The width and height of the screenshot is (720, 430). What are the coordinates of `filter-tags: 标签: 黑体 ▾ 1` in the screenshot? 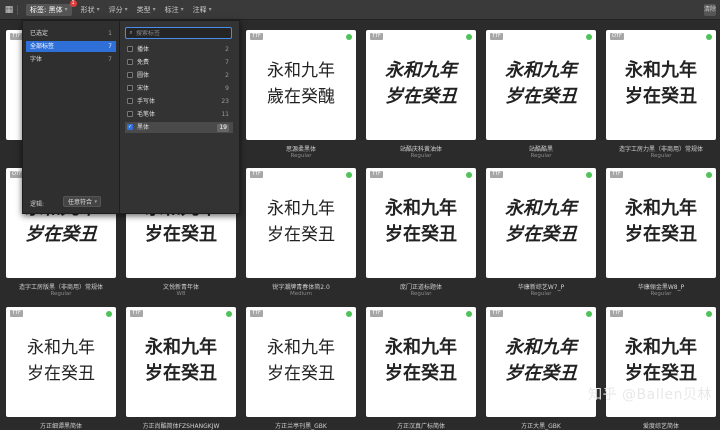 It's located at (51, 8).